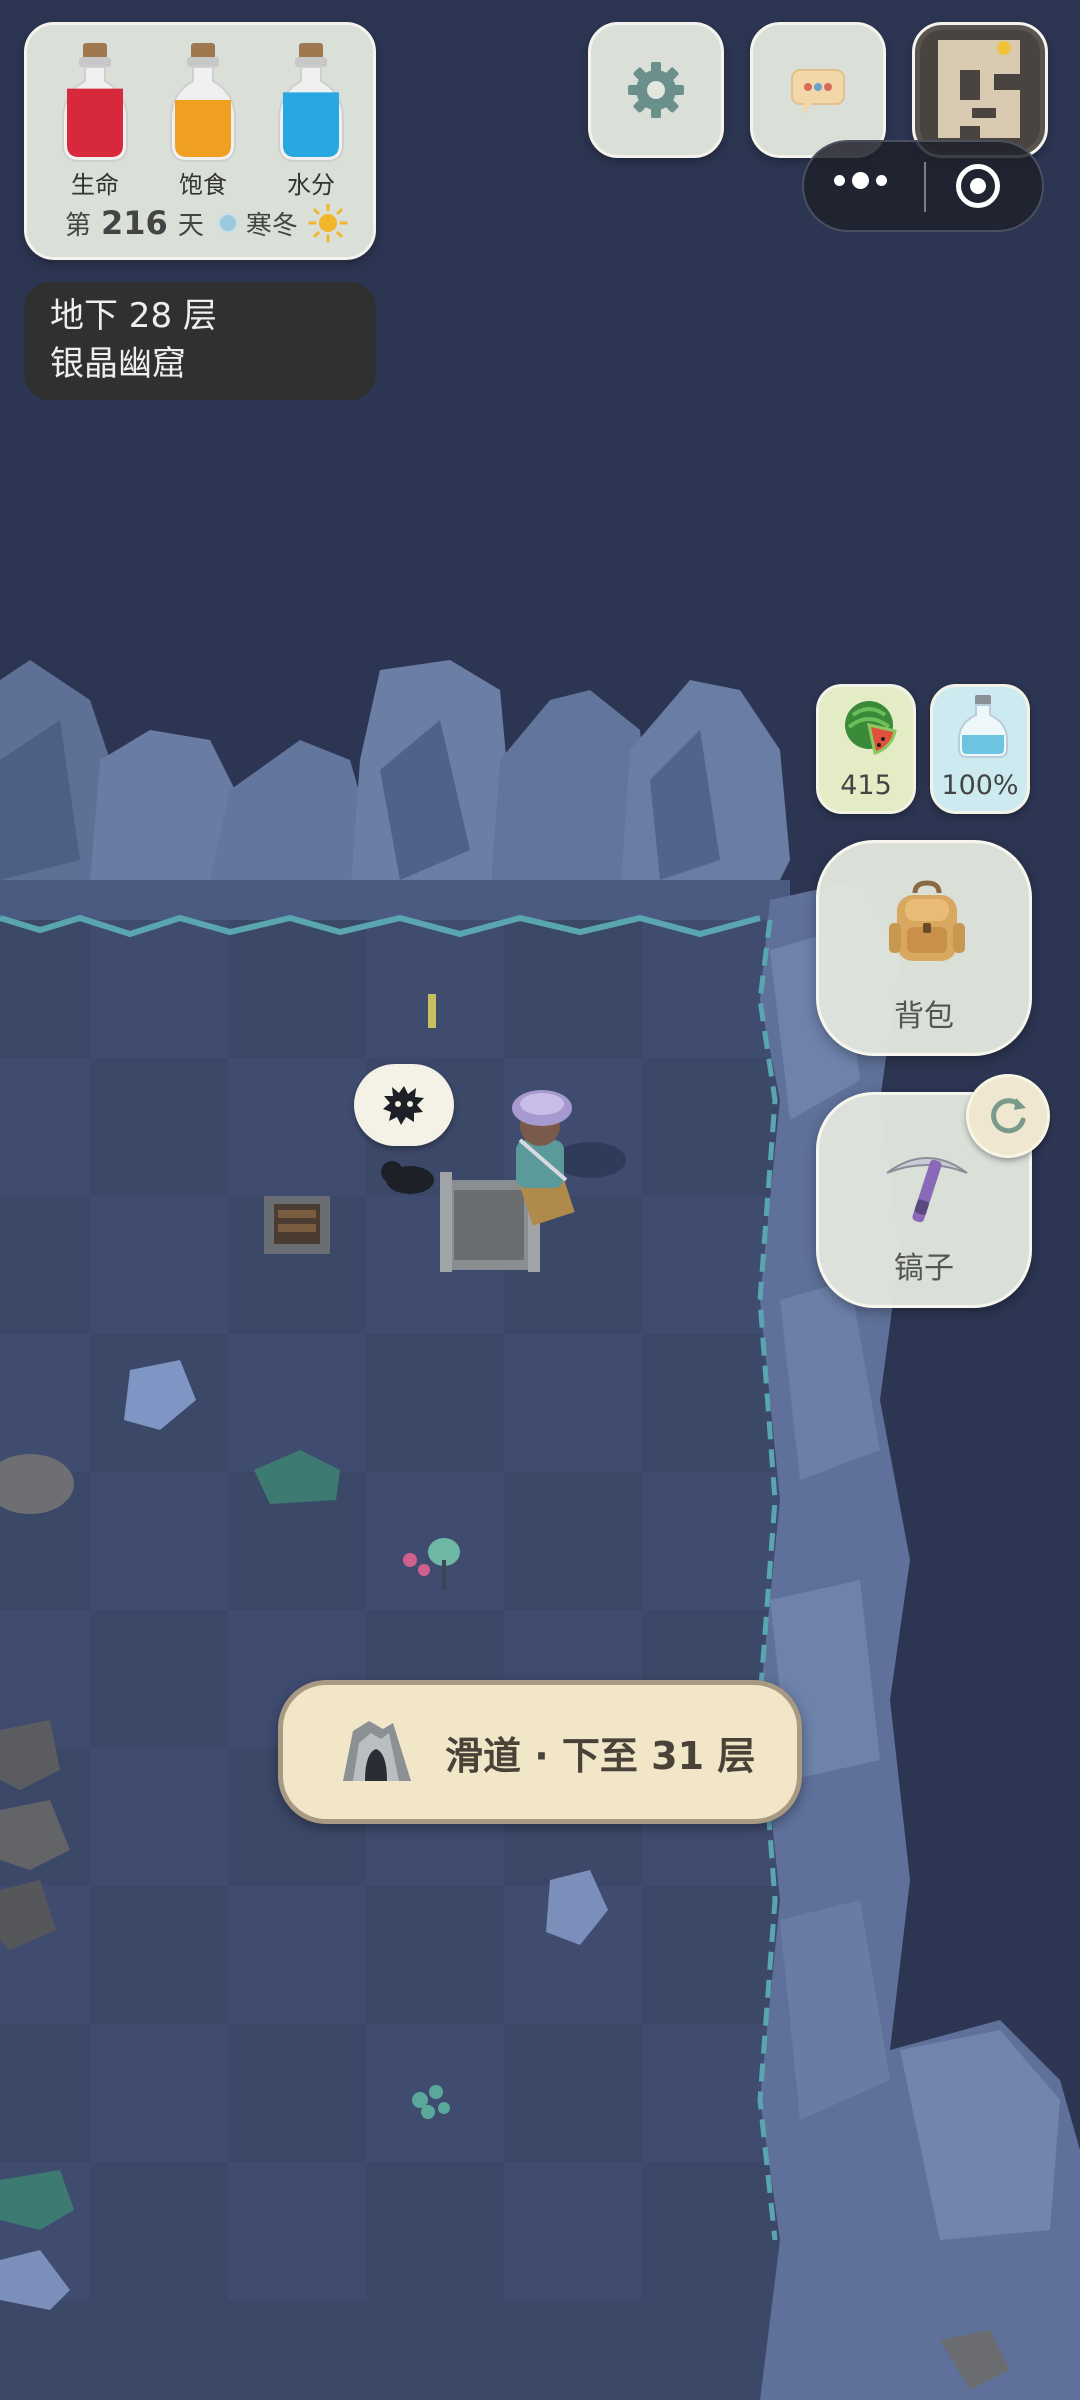 The image size is (1080, 2400). Describe the element at coordinates (600, 1755) in the screenshot. I see `chute-label: 滑道 · 下至 31 层` at that location.